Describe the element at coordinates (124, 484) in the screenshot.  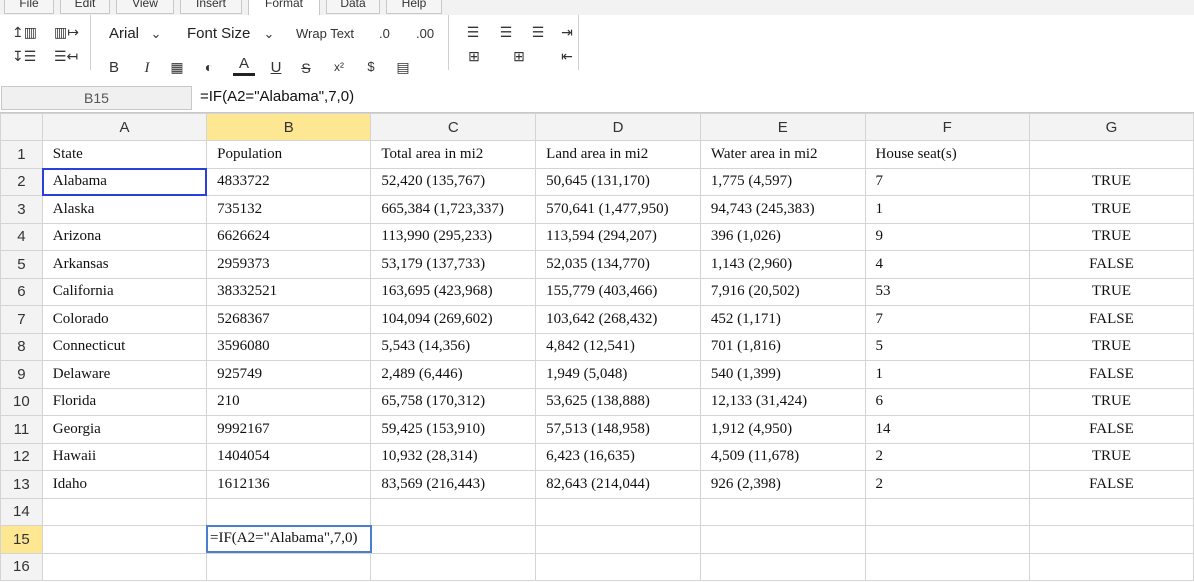
I see `cell-a13: Idaho` at that location.